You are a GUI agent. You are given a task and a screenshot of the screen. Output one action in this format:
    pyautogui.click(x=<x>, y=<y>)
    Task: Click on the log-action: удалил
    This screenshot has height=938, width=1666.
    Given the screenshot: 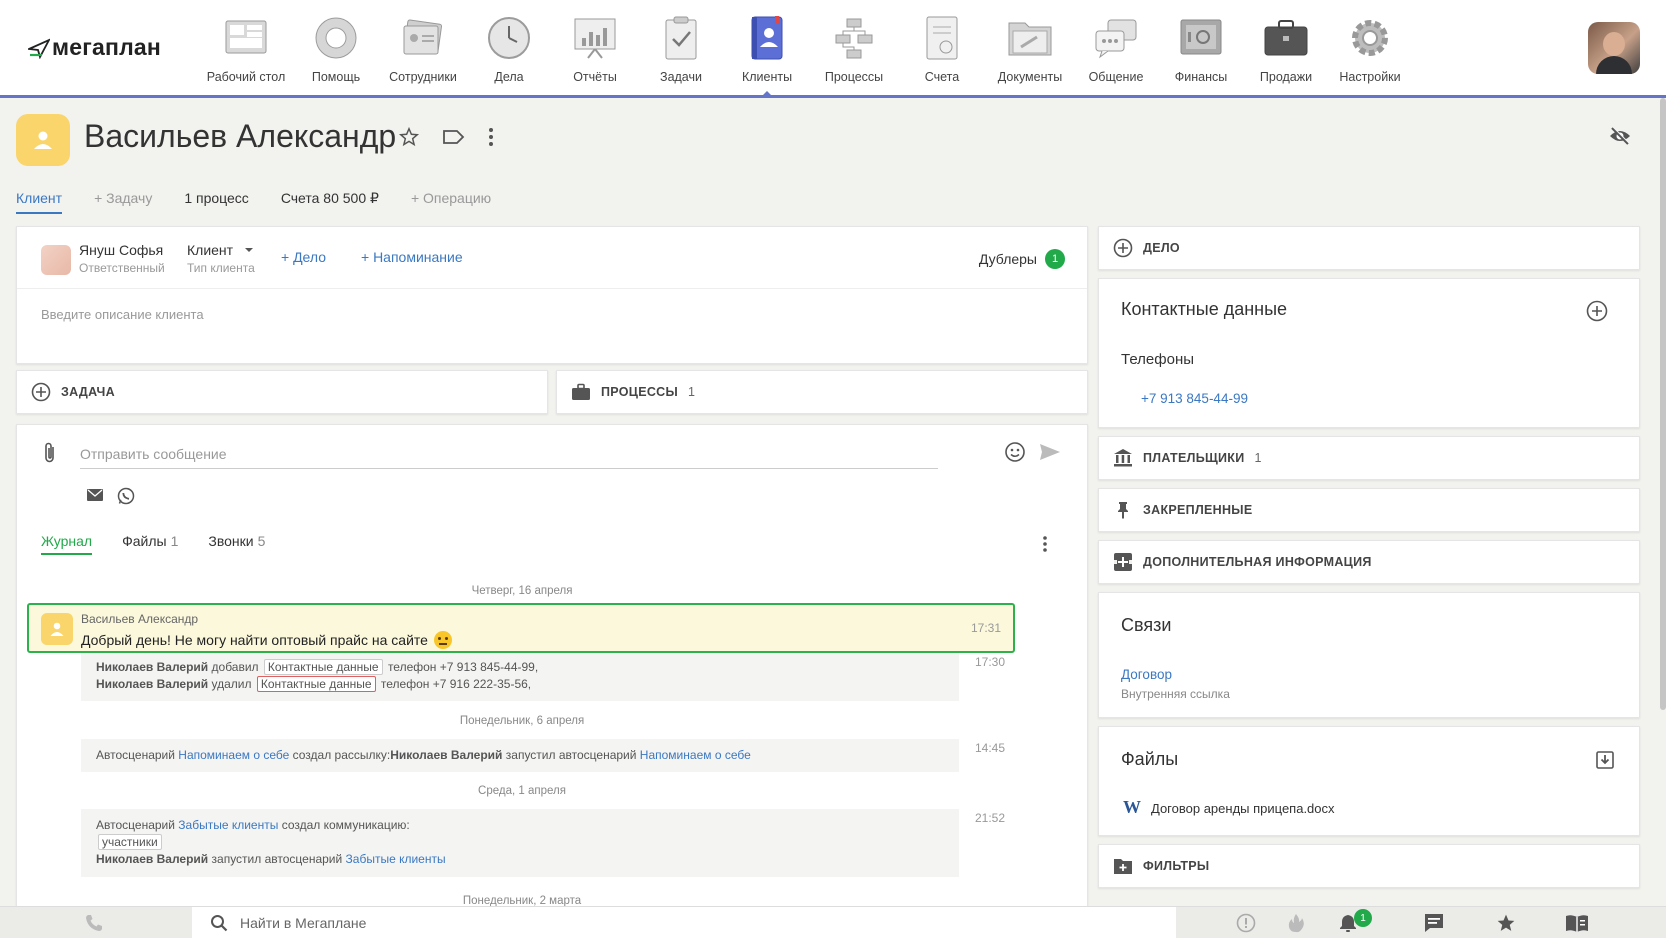 What is the action you would take?
    pyautogui.click(x=231, y=684)
    